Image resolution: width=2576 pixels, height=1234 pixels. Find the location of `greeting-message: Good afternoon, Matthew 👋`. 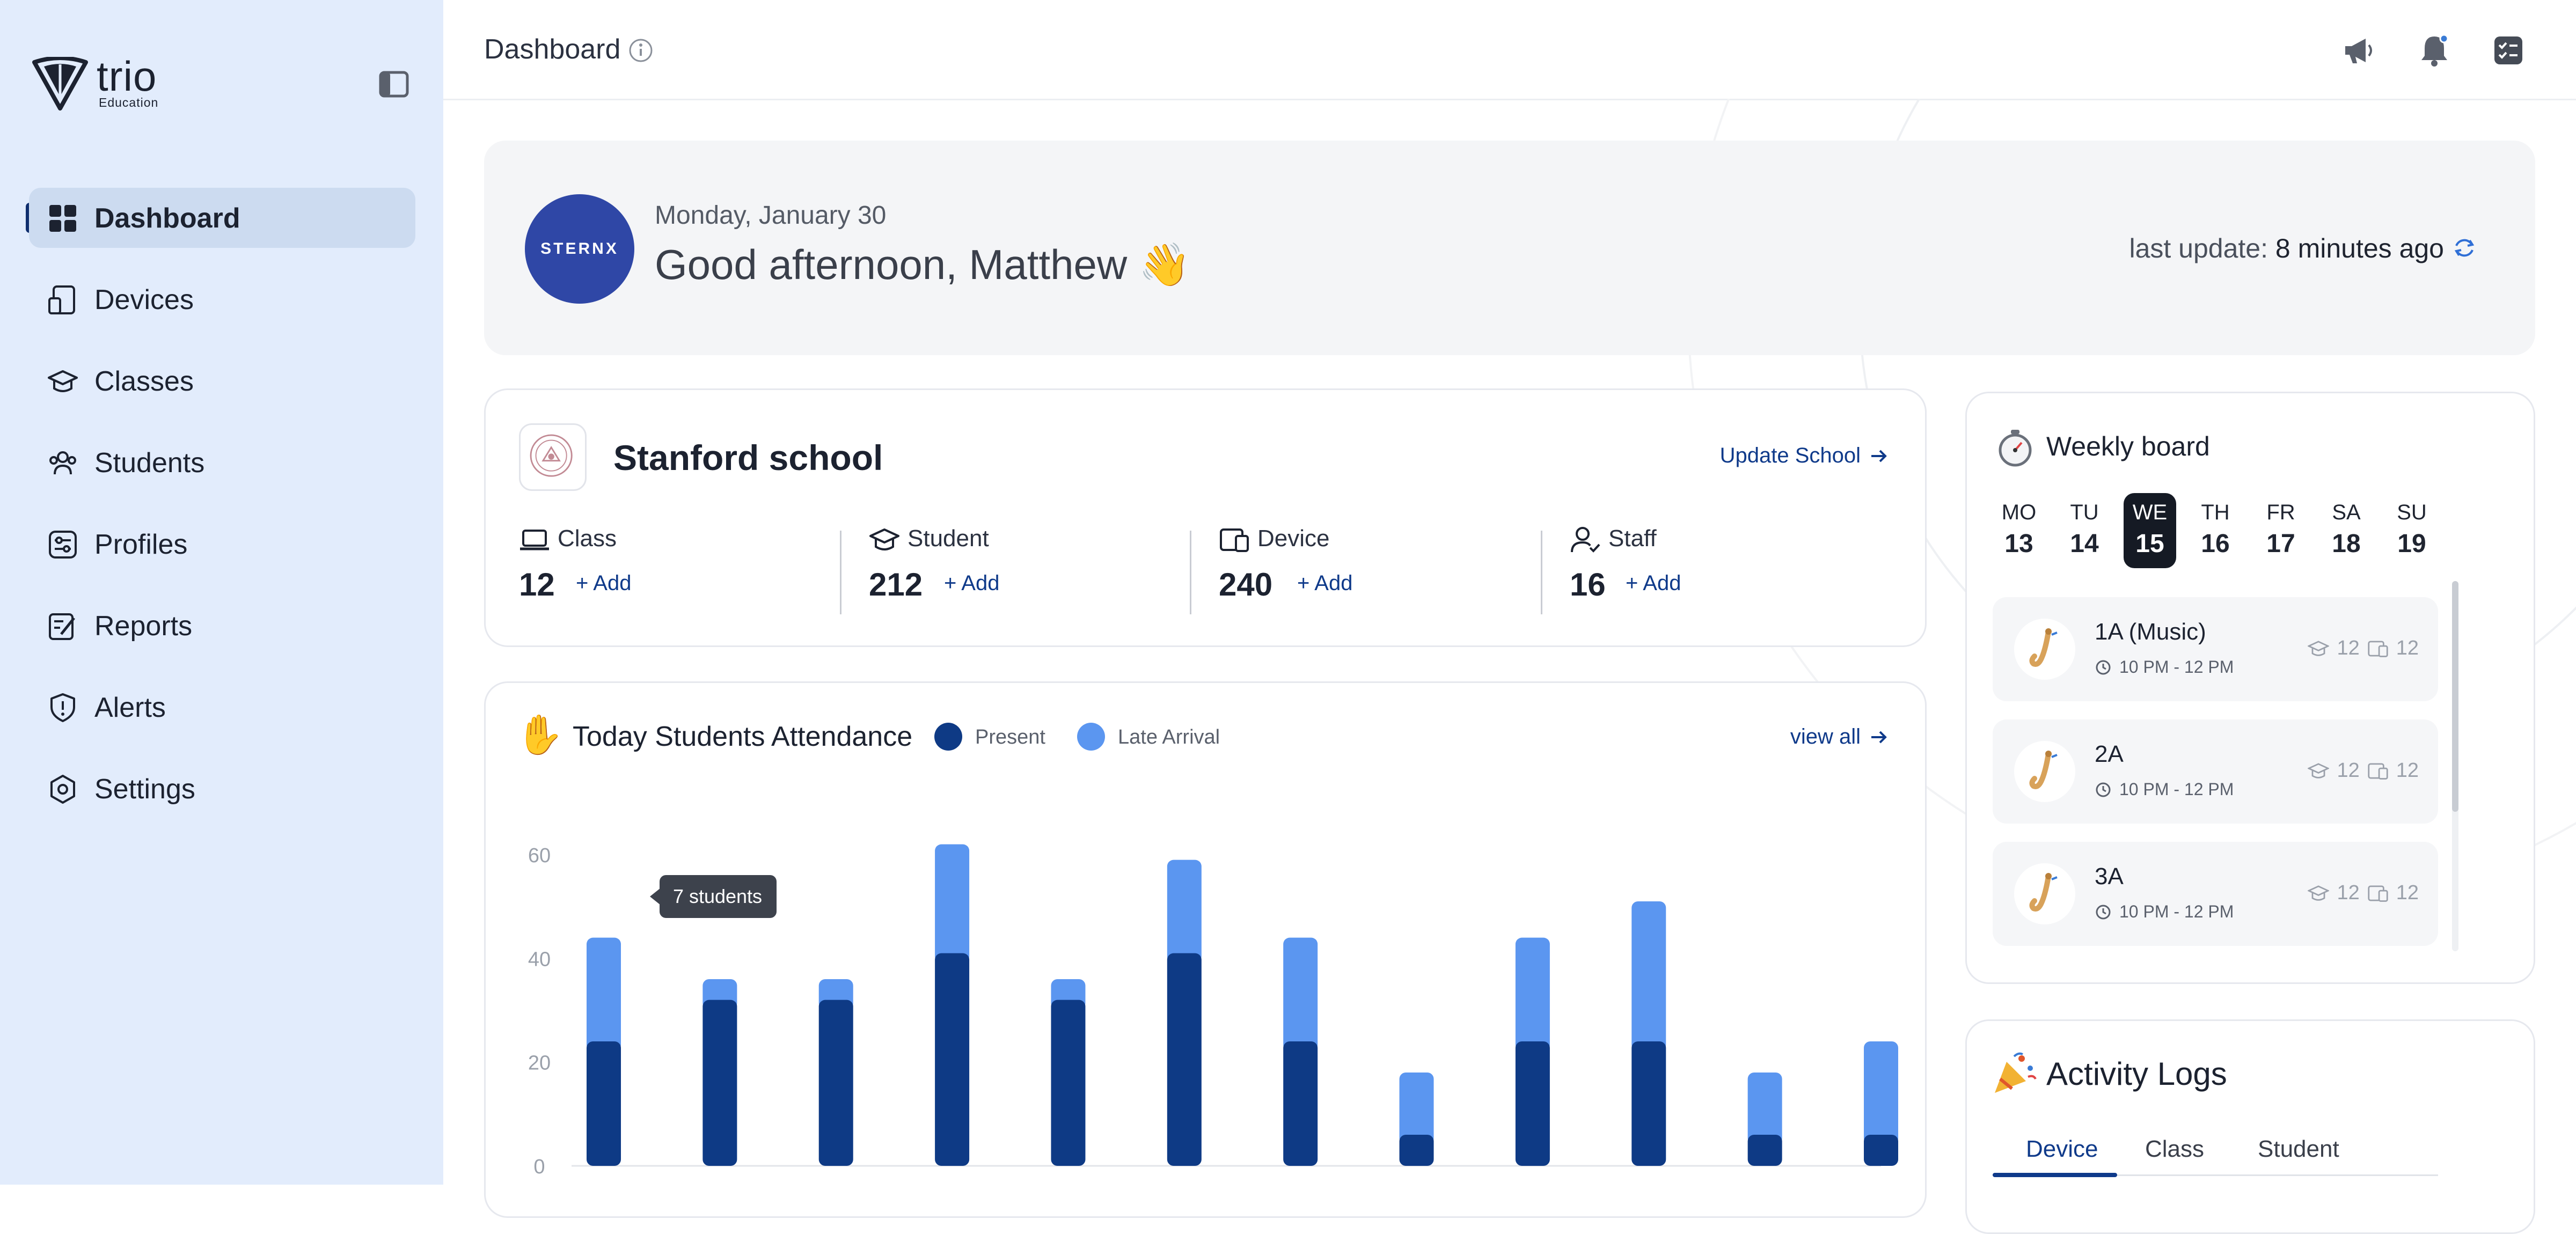

greeting-message: Good afternoon, Matthew 👋 is located at coordinates (923, 264).